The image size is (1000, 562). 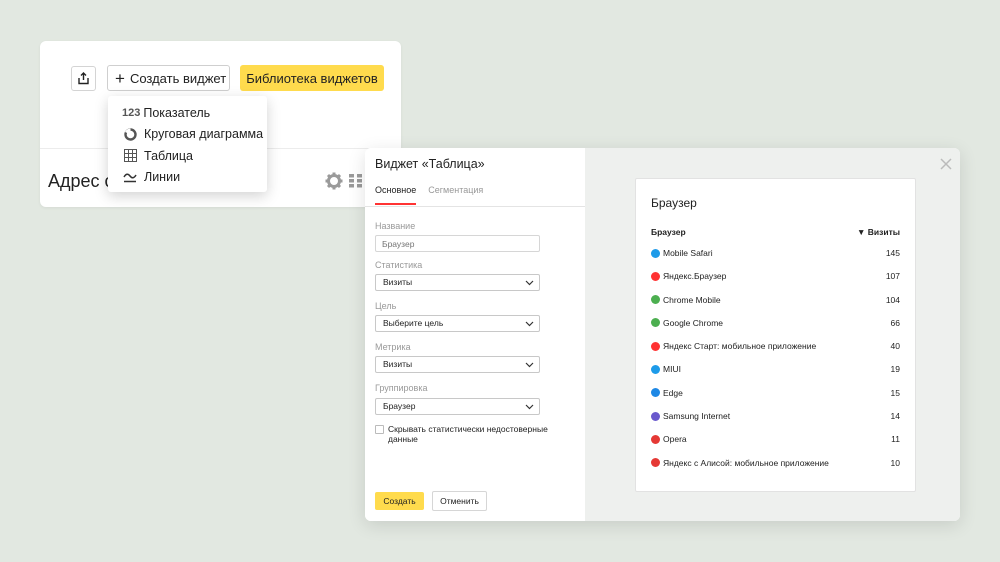 I want to click on plus-icon: +, so click(x=120, y=78).